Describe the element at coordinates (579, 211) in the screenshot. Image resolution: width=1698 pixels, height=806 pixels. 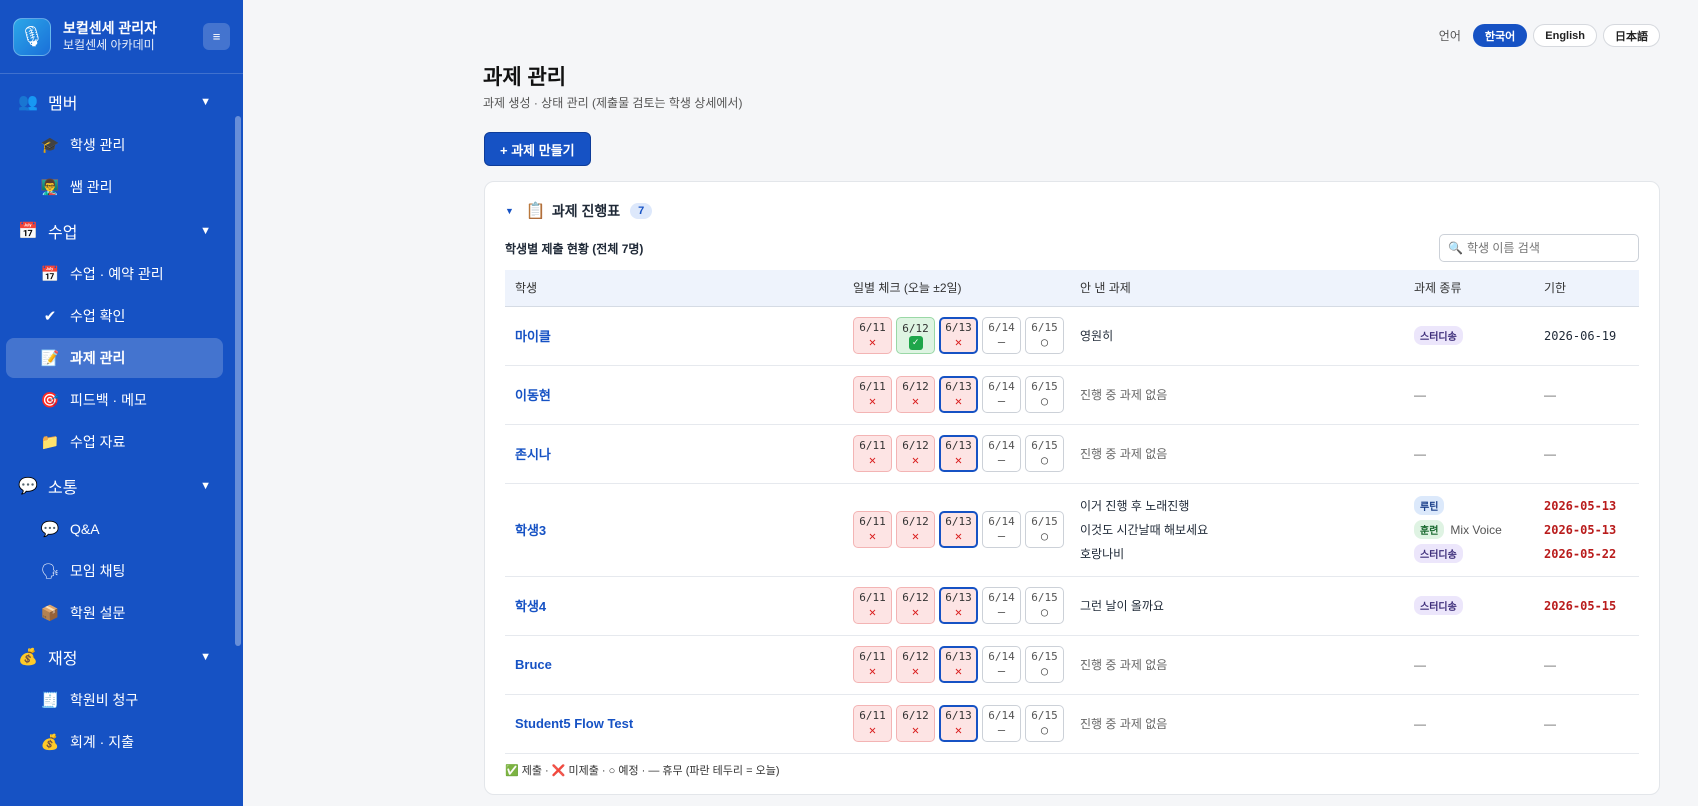
I see `card-header: ▼ 📋 과제 진행표 7` at that location.